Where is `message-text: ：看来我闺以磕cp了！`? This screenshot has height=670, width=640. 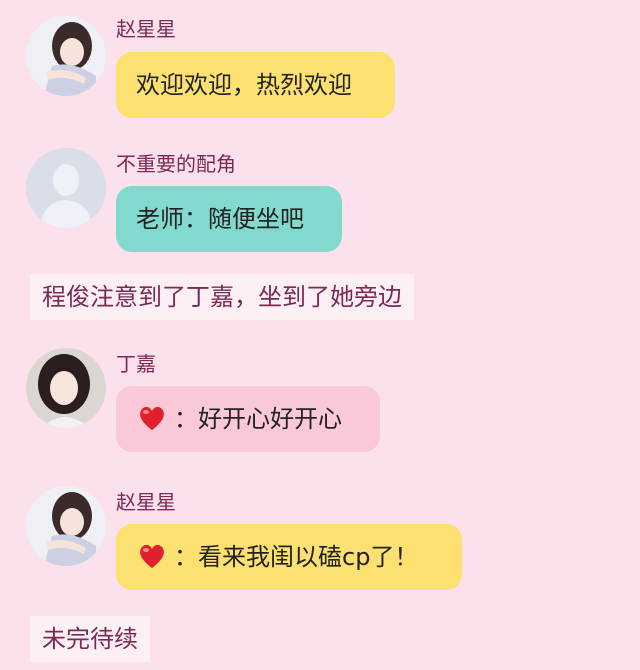
message-text: ：看来我闺以磕cp了！ is located at coordinates (296, 557).